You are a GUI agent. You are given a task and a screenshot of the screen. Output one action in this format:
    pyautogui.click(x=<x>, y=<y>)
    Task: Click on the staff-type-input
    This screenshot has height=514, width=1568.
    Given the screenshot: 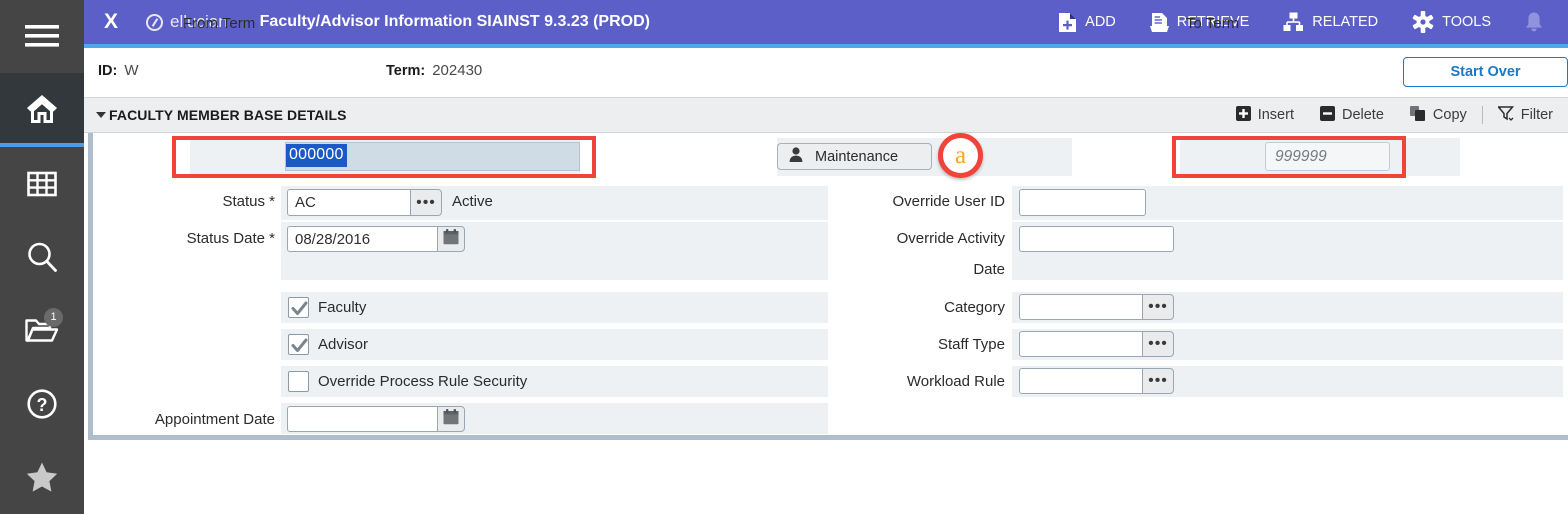 What is the action you would take?
    pyautogui.click(x=1081, y=344)
    